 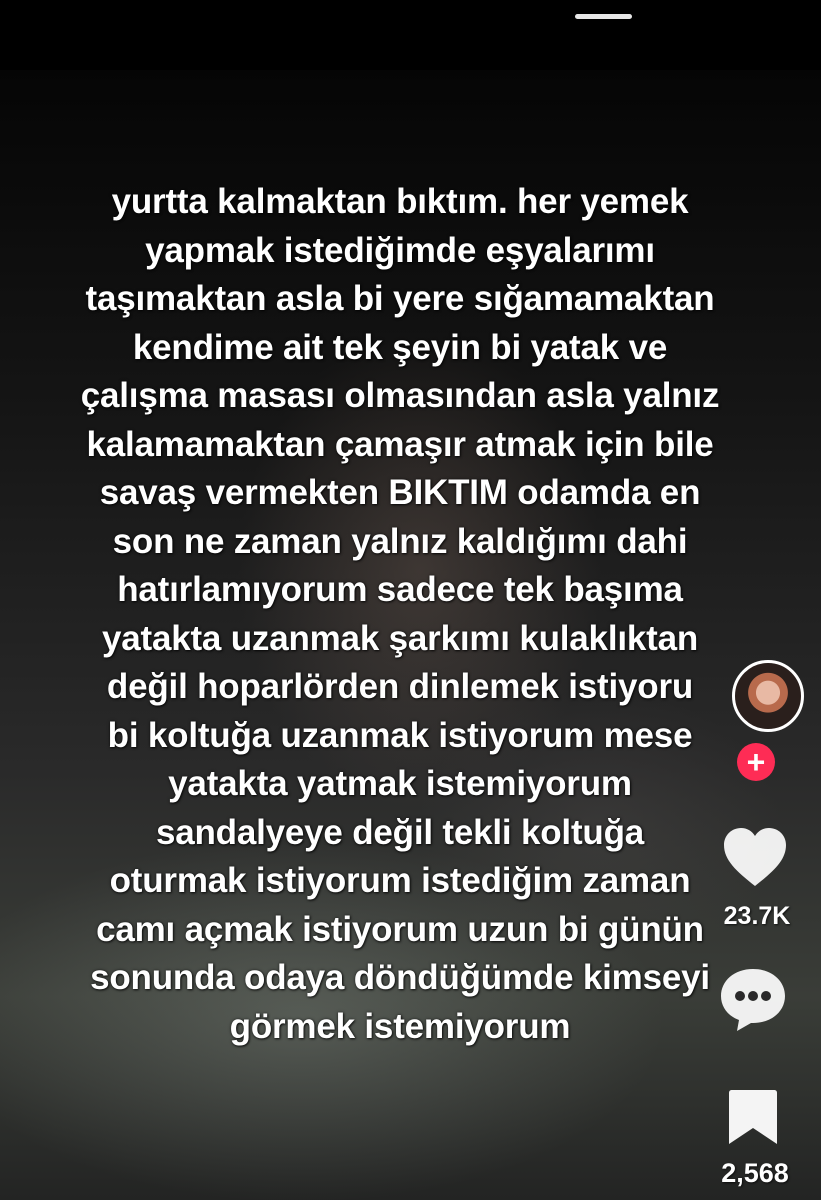 I want to click on top-bar, so click(x=410, y=35).